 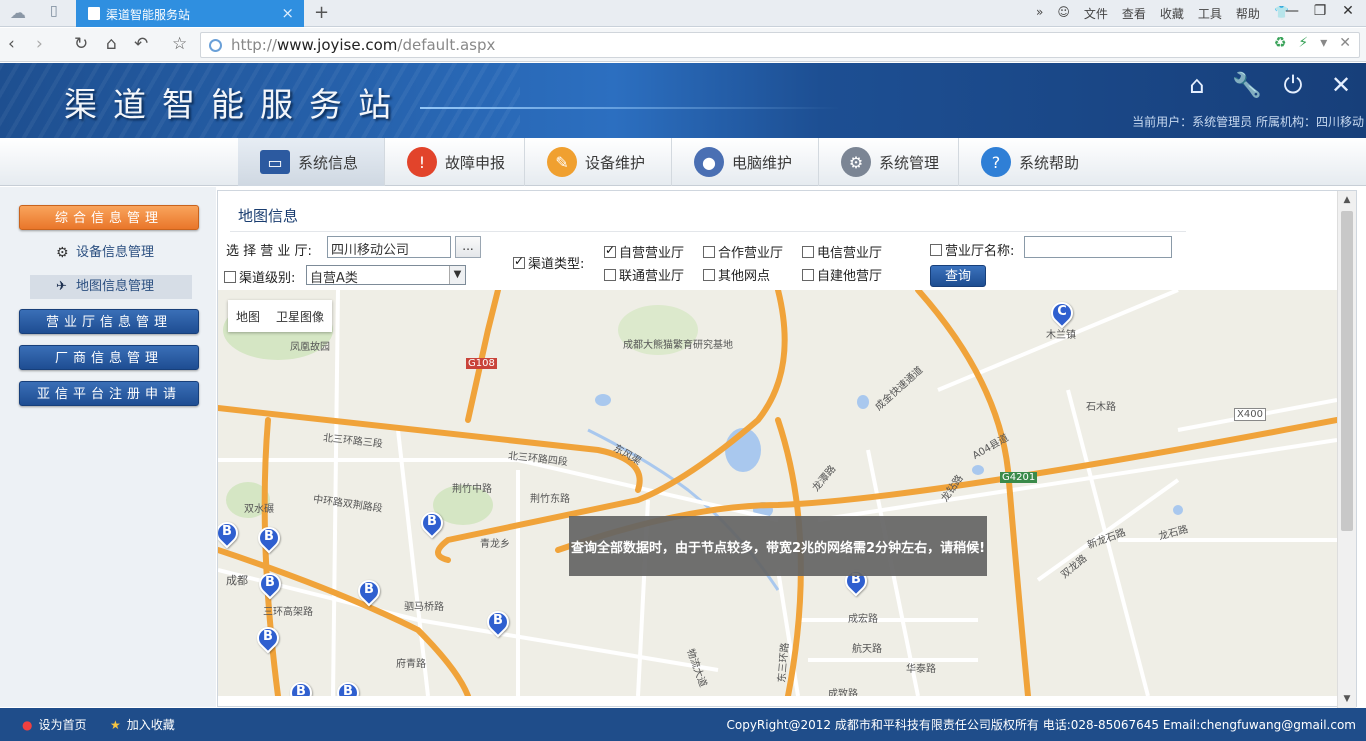 I want to click on power-icon: ⏻, so click(x=1293, y=85).